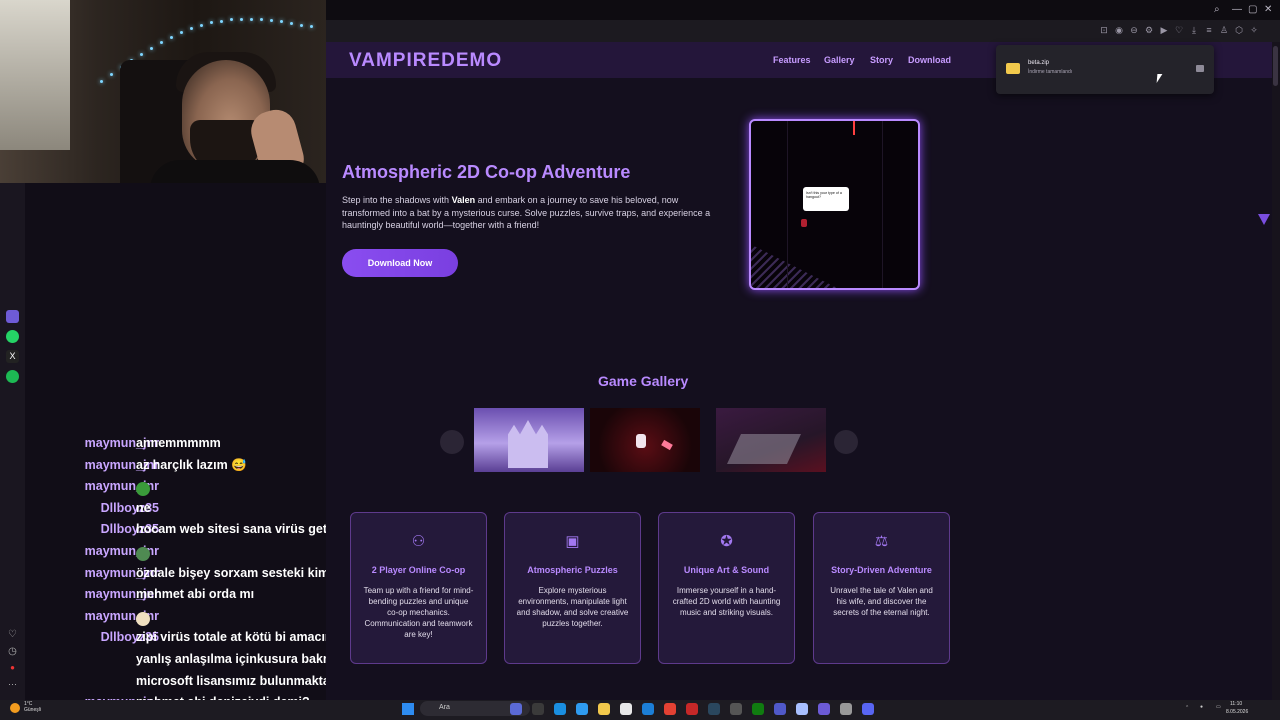 The width and height of the screenshot is (1280, 720). What do you see at coordinates (1237, 712) in the screenshot?
I see `clock-date: 8.05.2026` at bounding box center [1237, 712].